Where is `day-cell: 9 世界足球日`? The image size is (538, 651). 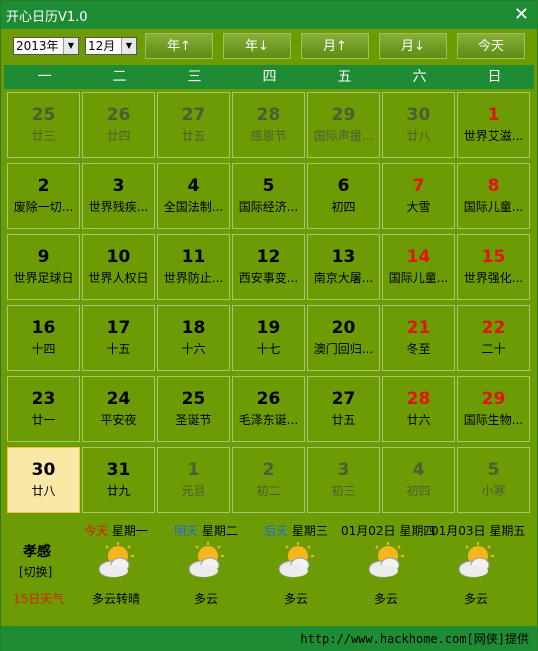 day-cell: 9 世界足球日 is located at coordinates (43, 267).